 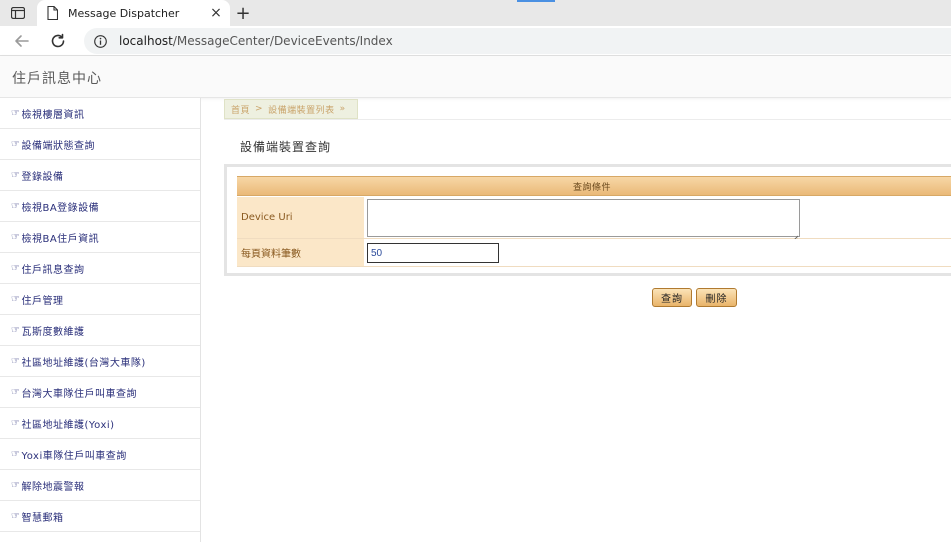 I want to click on sidebar-item-device-status: ☞ 設備端狀態查詢, so click(x=100, y=144).